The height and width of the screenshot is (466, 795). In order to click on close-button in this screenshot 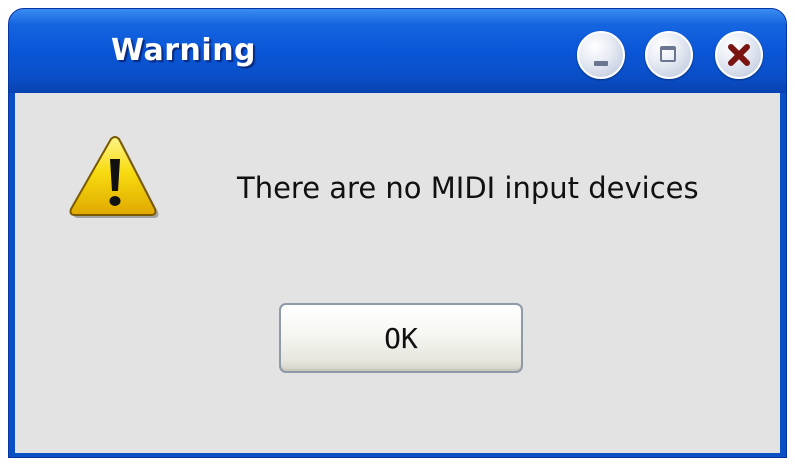, I will do `click(739, 55)`.